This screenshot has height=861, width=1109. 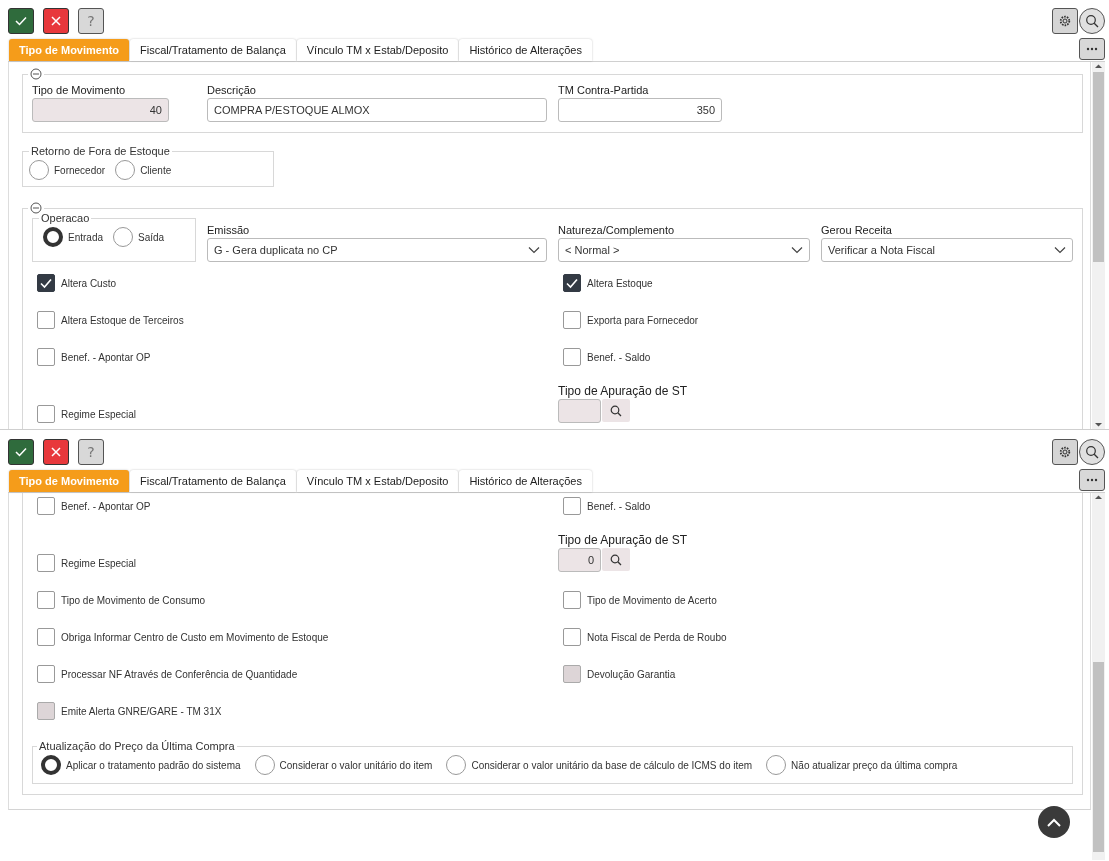 I want to click on radio-label: Saída, so click(x=151, y=237).